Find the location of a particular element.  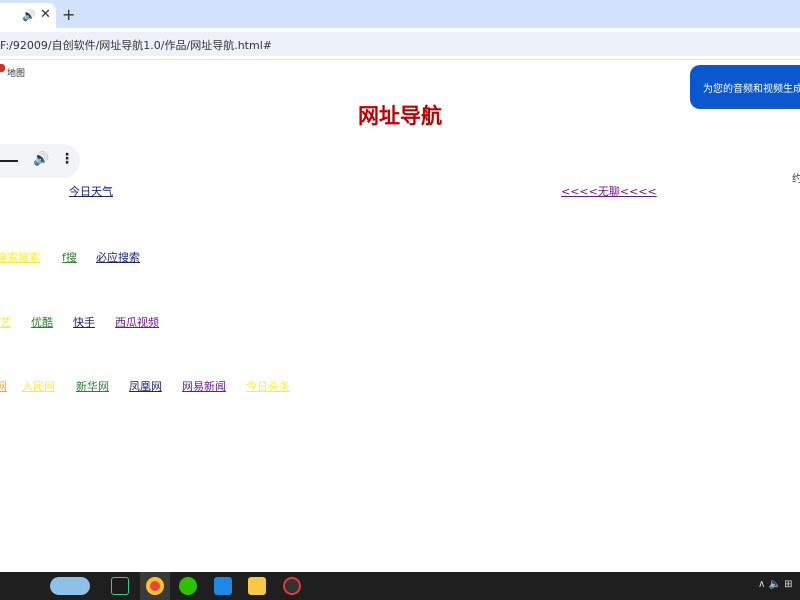

file-explorer-icon is located at coordinates (257, 586).